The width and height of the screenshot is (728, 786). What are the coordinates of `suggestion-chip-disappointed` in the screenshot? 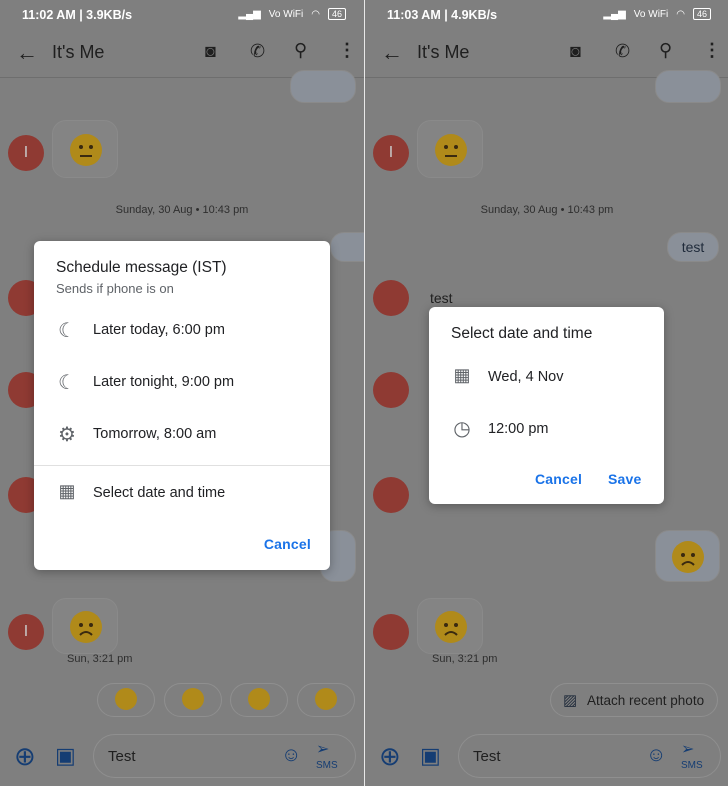 It's located at (326, 700).